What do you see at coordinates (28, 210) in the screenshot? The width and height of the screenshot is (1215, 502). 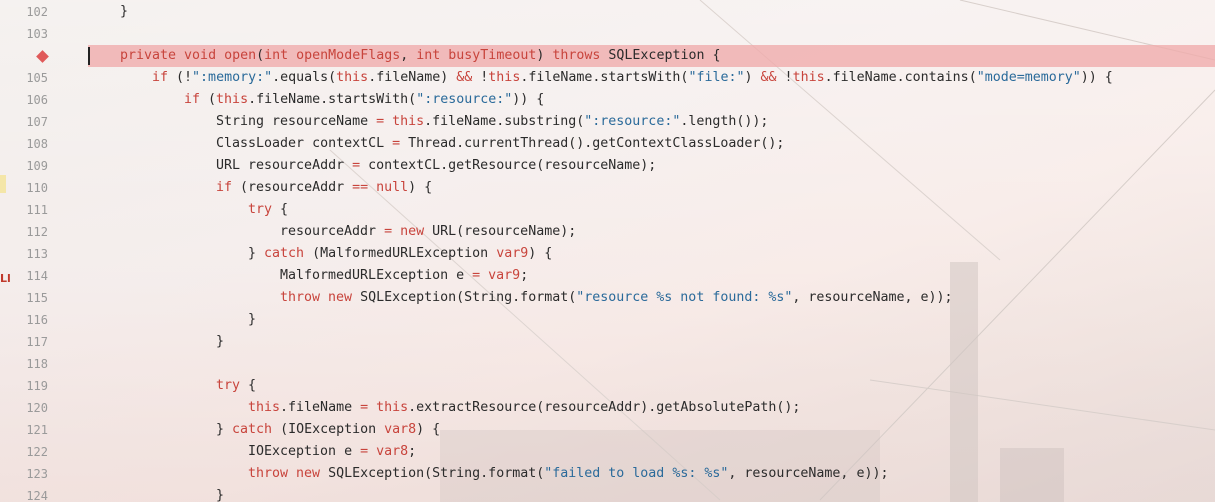 I see `line-number: 111` at bounding box center [28, 210].